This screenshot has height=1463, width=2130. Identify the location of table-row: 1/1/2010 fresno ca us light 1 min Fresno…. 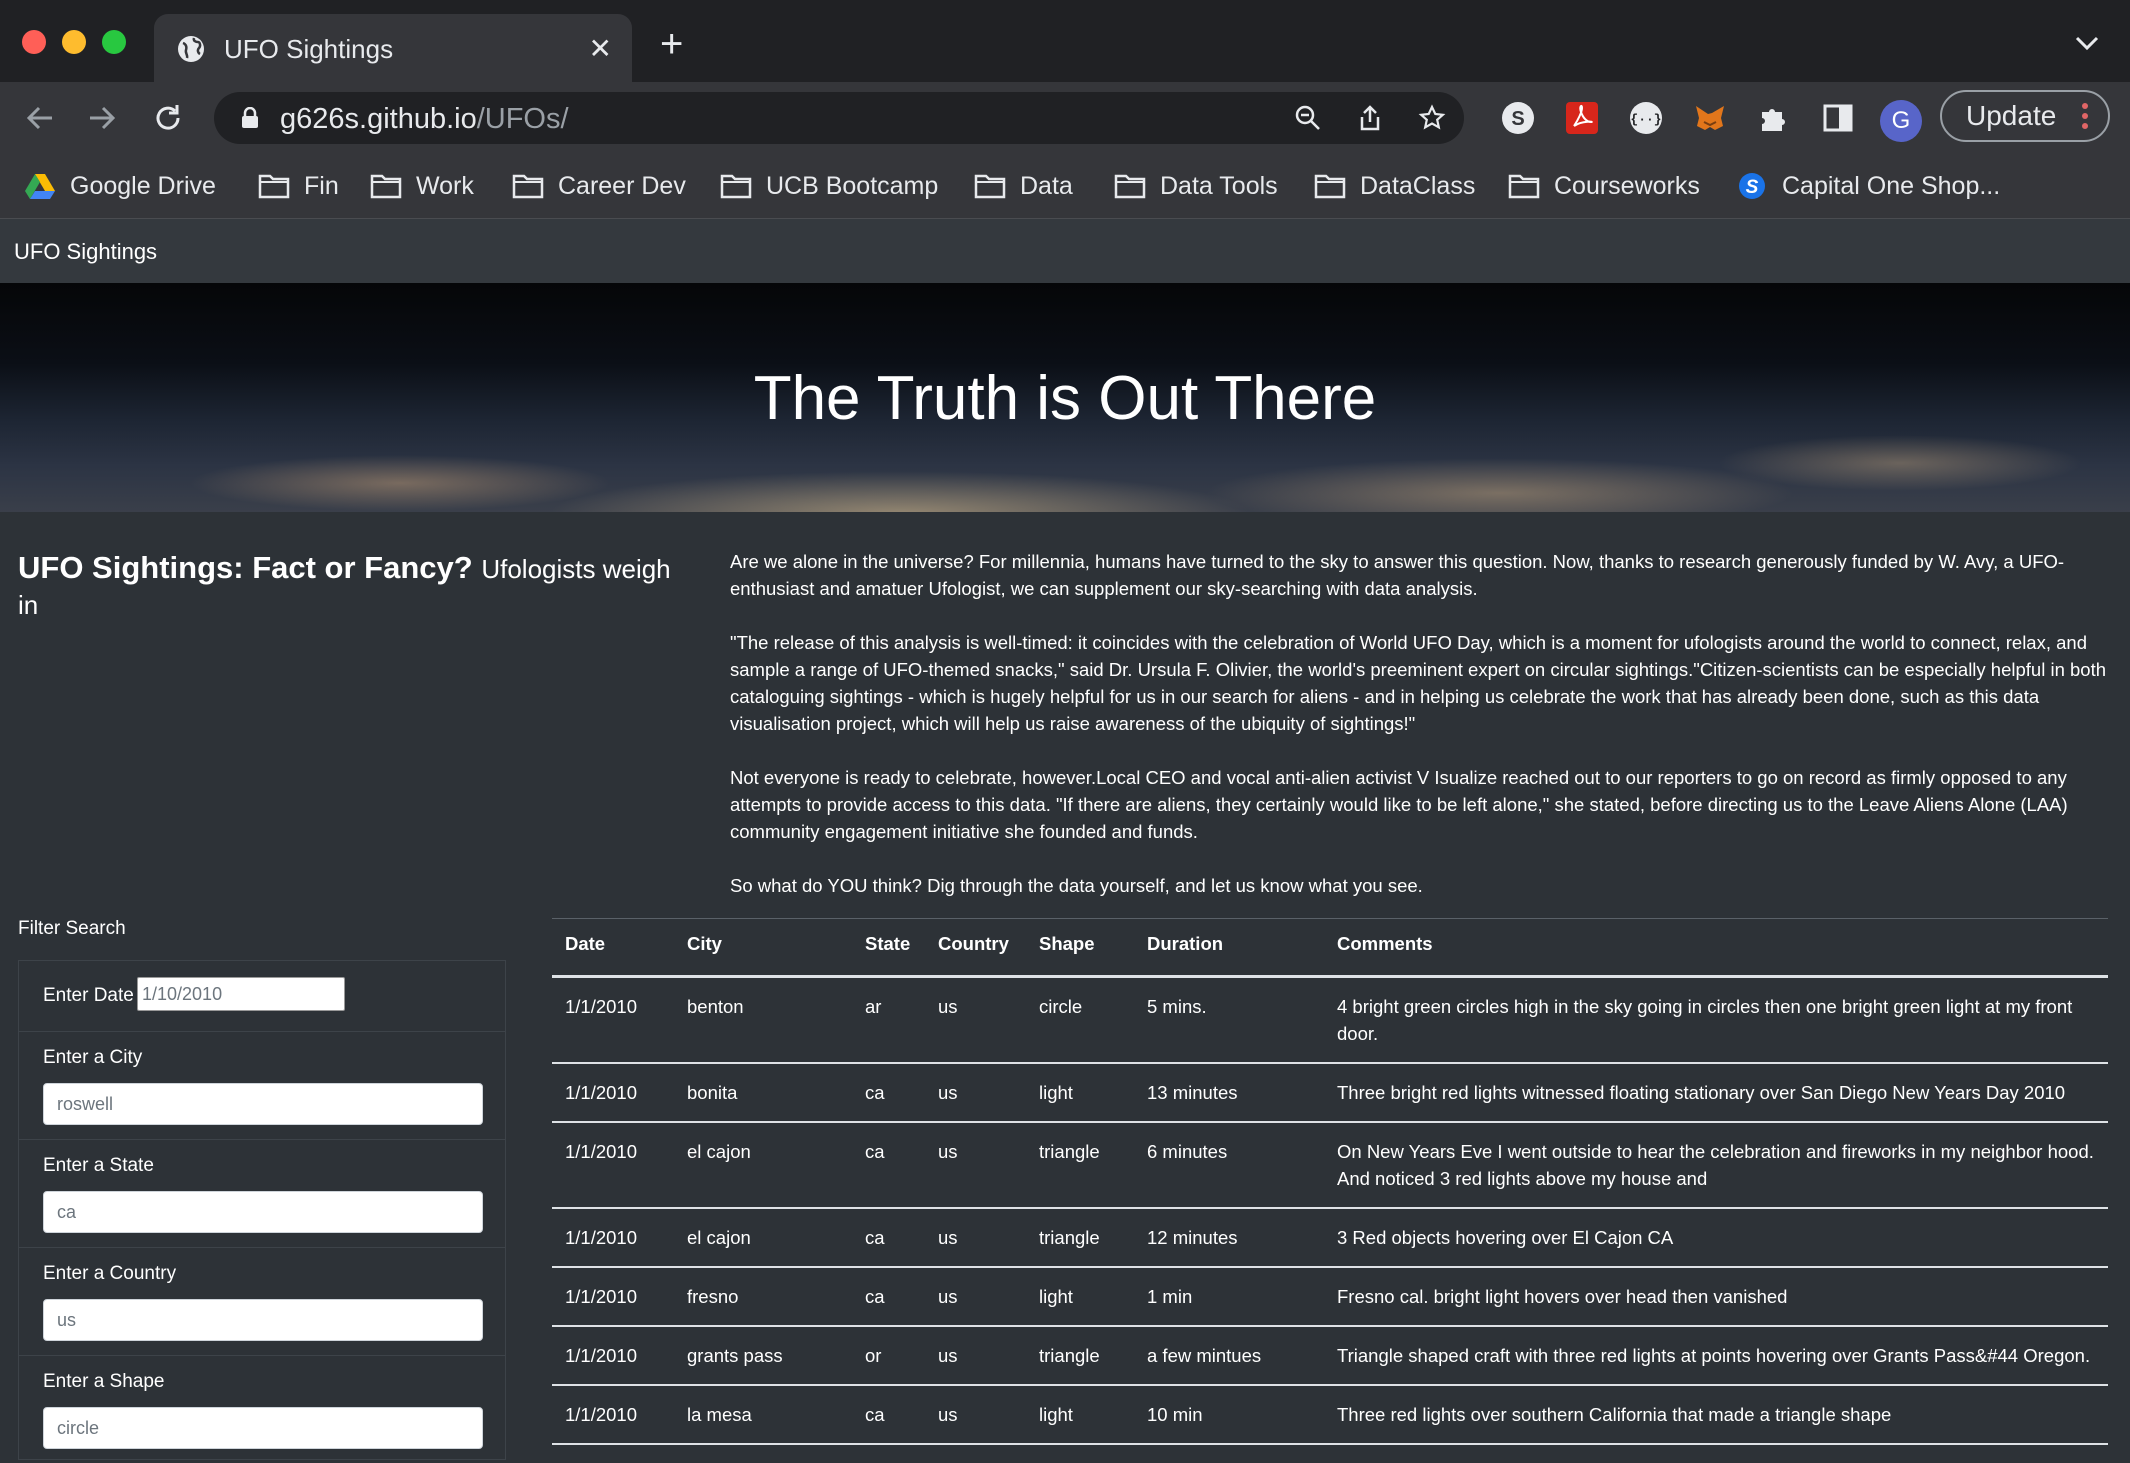
(1330, 1297).